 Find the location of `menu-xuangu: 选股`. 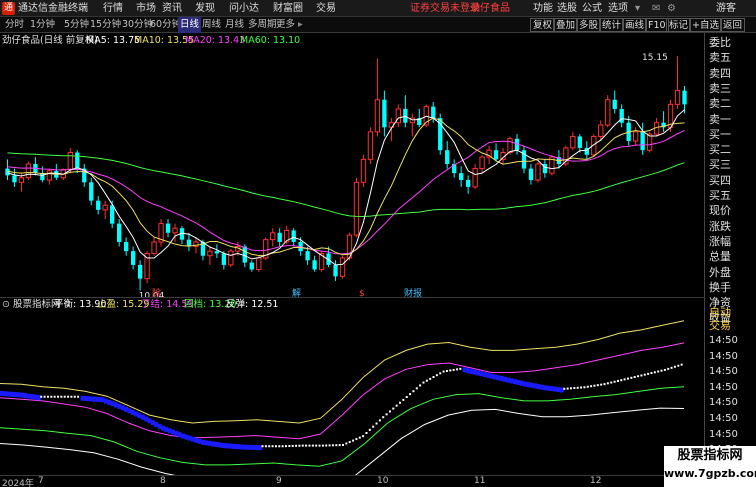

menu-xuangu: 选股 is located at coordinates (567, 8).